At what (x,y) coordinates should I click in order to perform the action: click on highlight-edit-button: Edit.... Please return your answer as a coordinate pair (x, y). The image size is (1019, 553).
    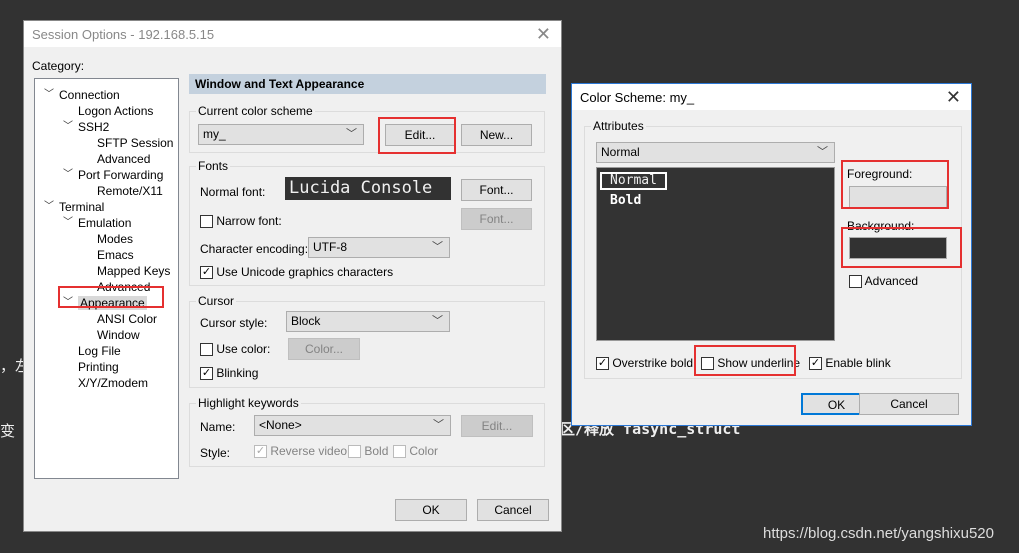
    Looking at the image, I should click on (497, 426).